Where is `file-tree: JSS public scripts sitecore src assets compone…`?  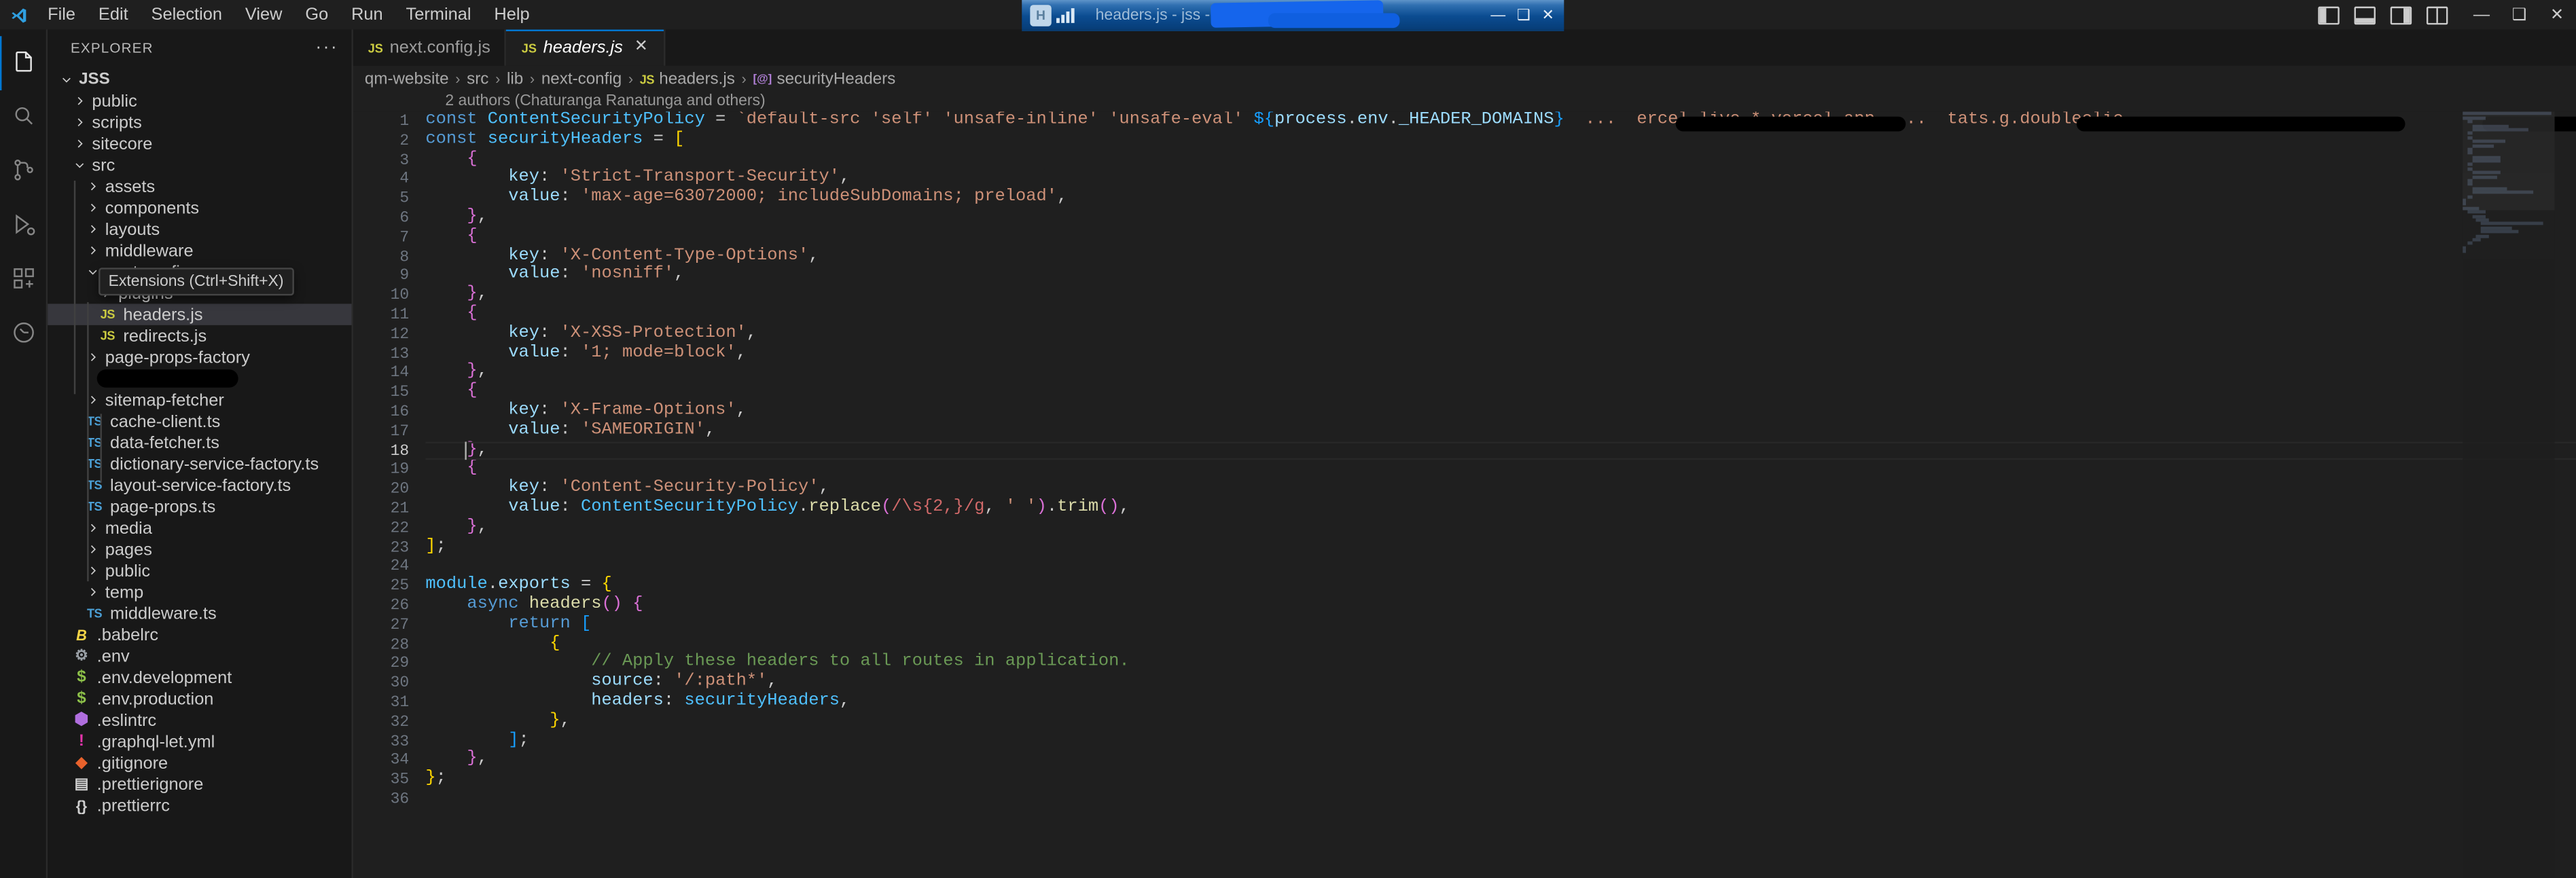 file-tree: JSS public scripts sitecore src assets compone… is located at coordinates (200, 472).